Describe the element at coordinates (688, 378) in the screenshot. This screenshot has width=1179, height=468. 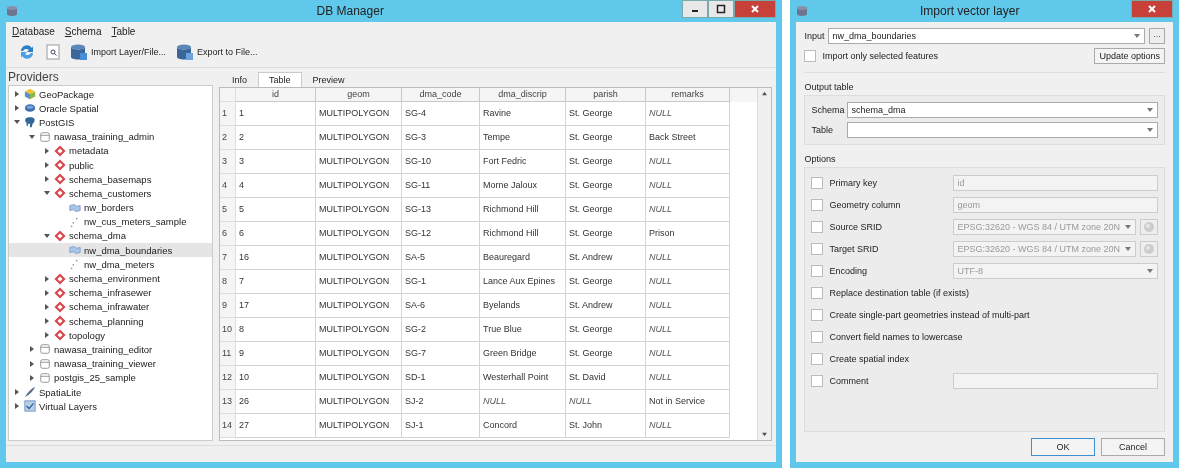
I see `table-cell: NULL` at that location.